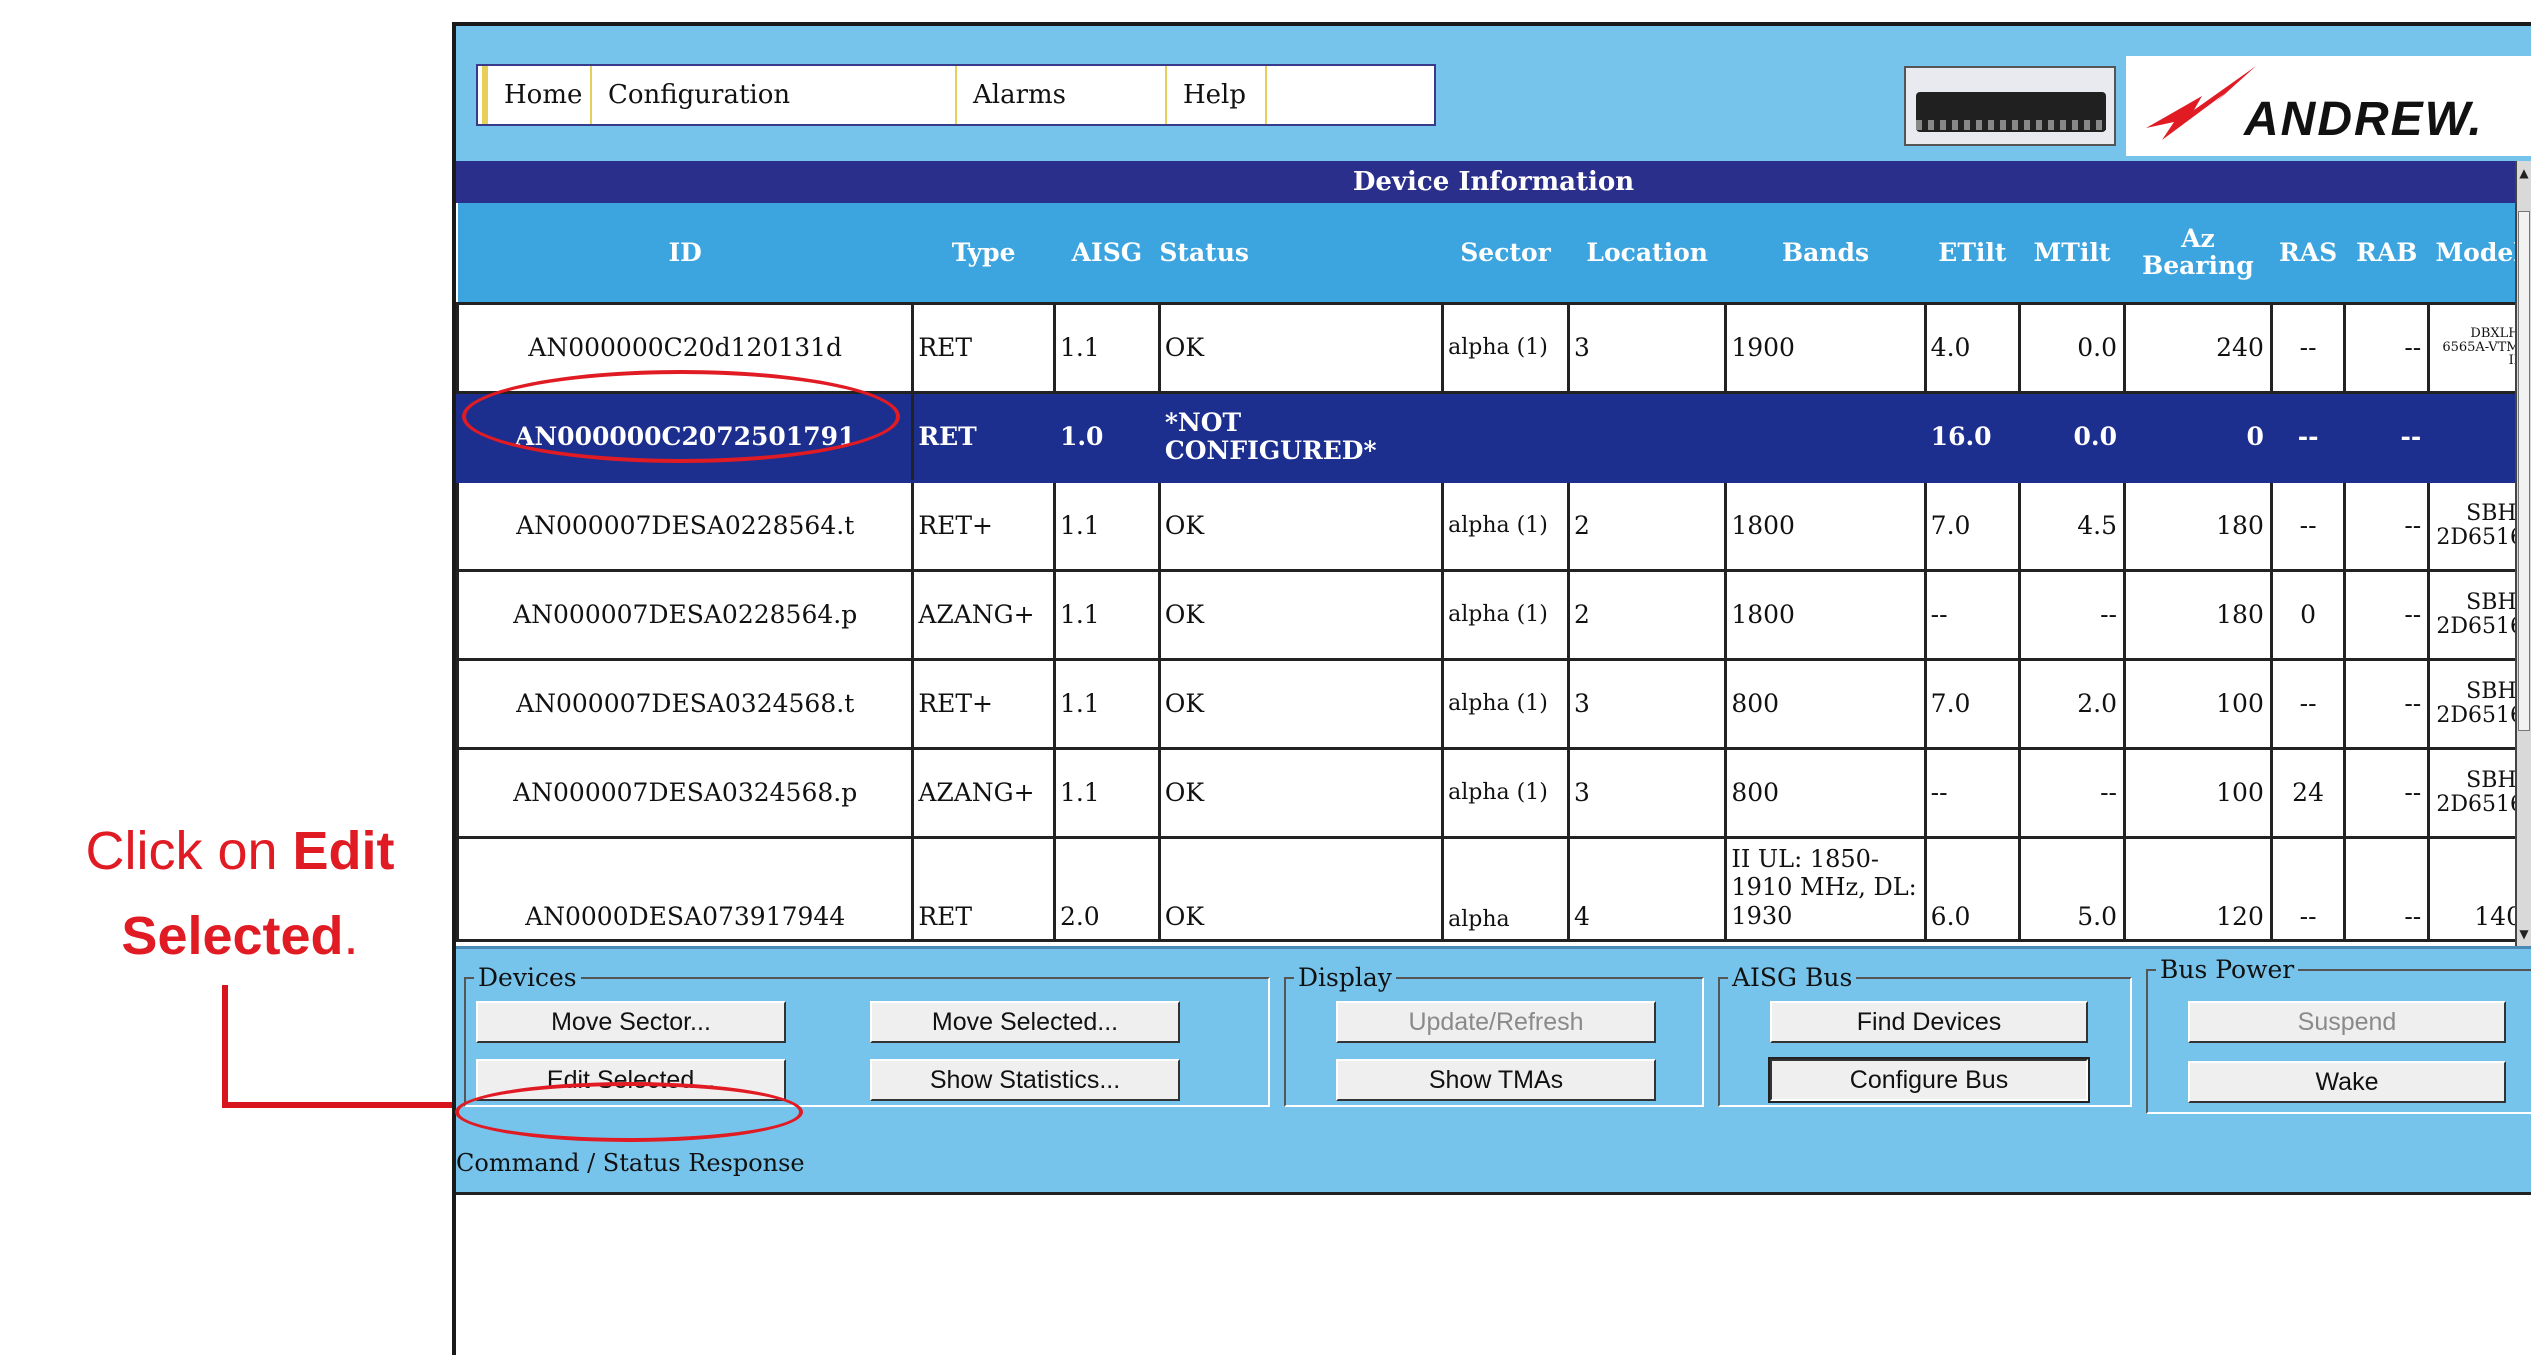  Describe the element at coordinates (2198, 253) in the screenshot. I see `col-header-az-bearing: Az Bearing` at that location.